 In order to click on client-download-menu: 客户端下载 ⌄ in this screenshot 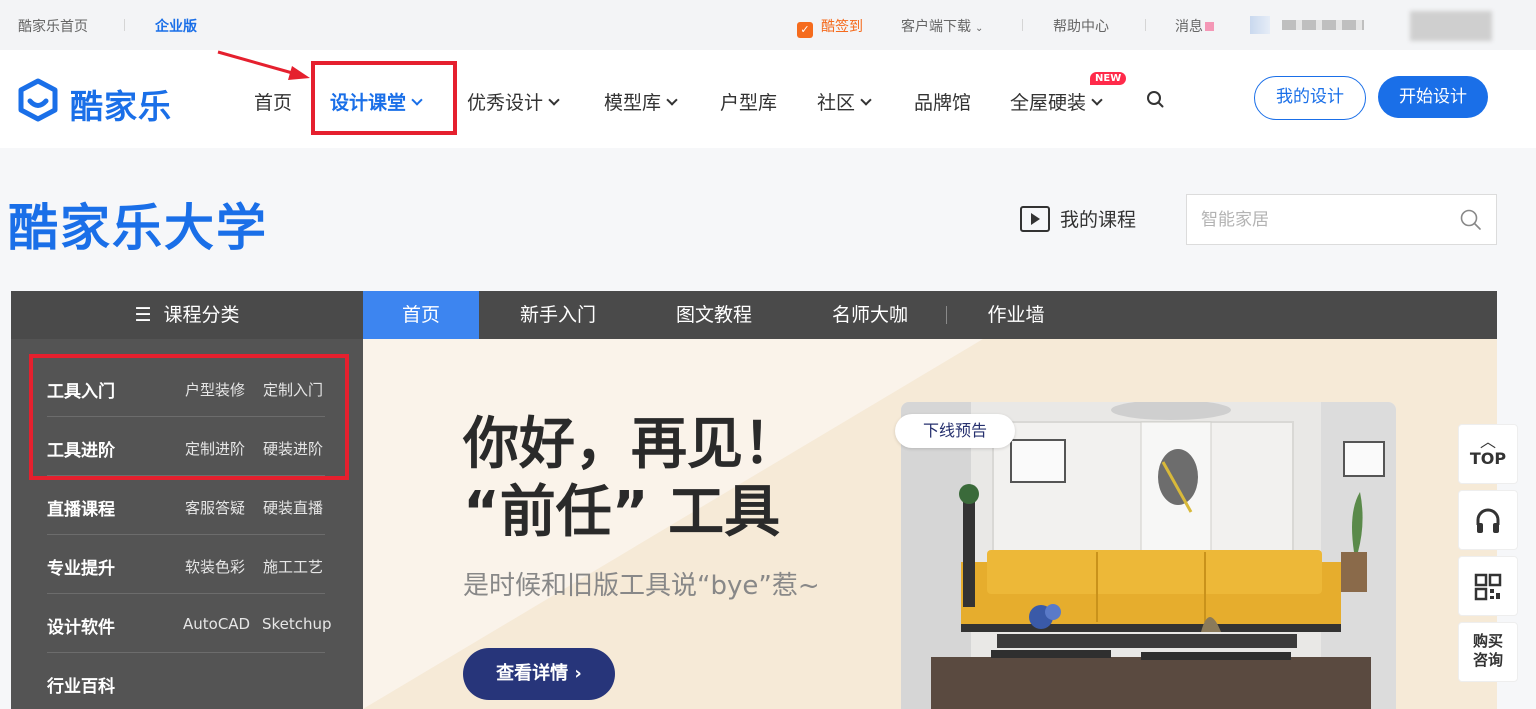, I will do `click(942, 26)`.